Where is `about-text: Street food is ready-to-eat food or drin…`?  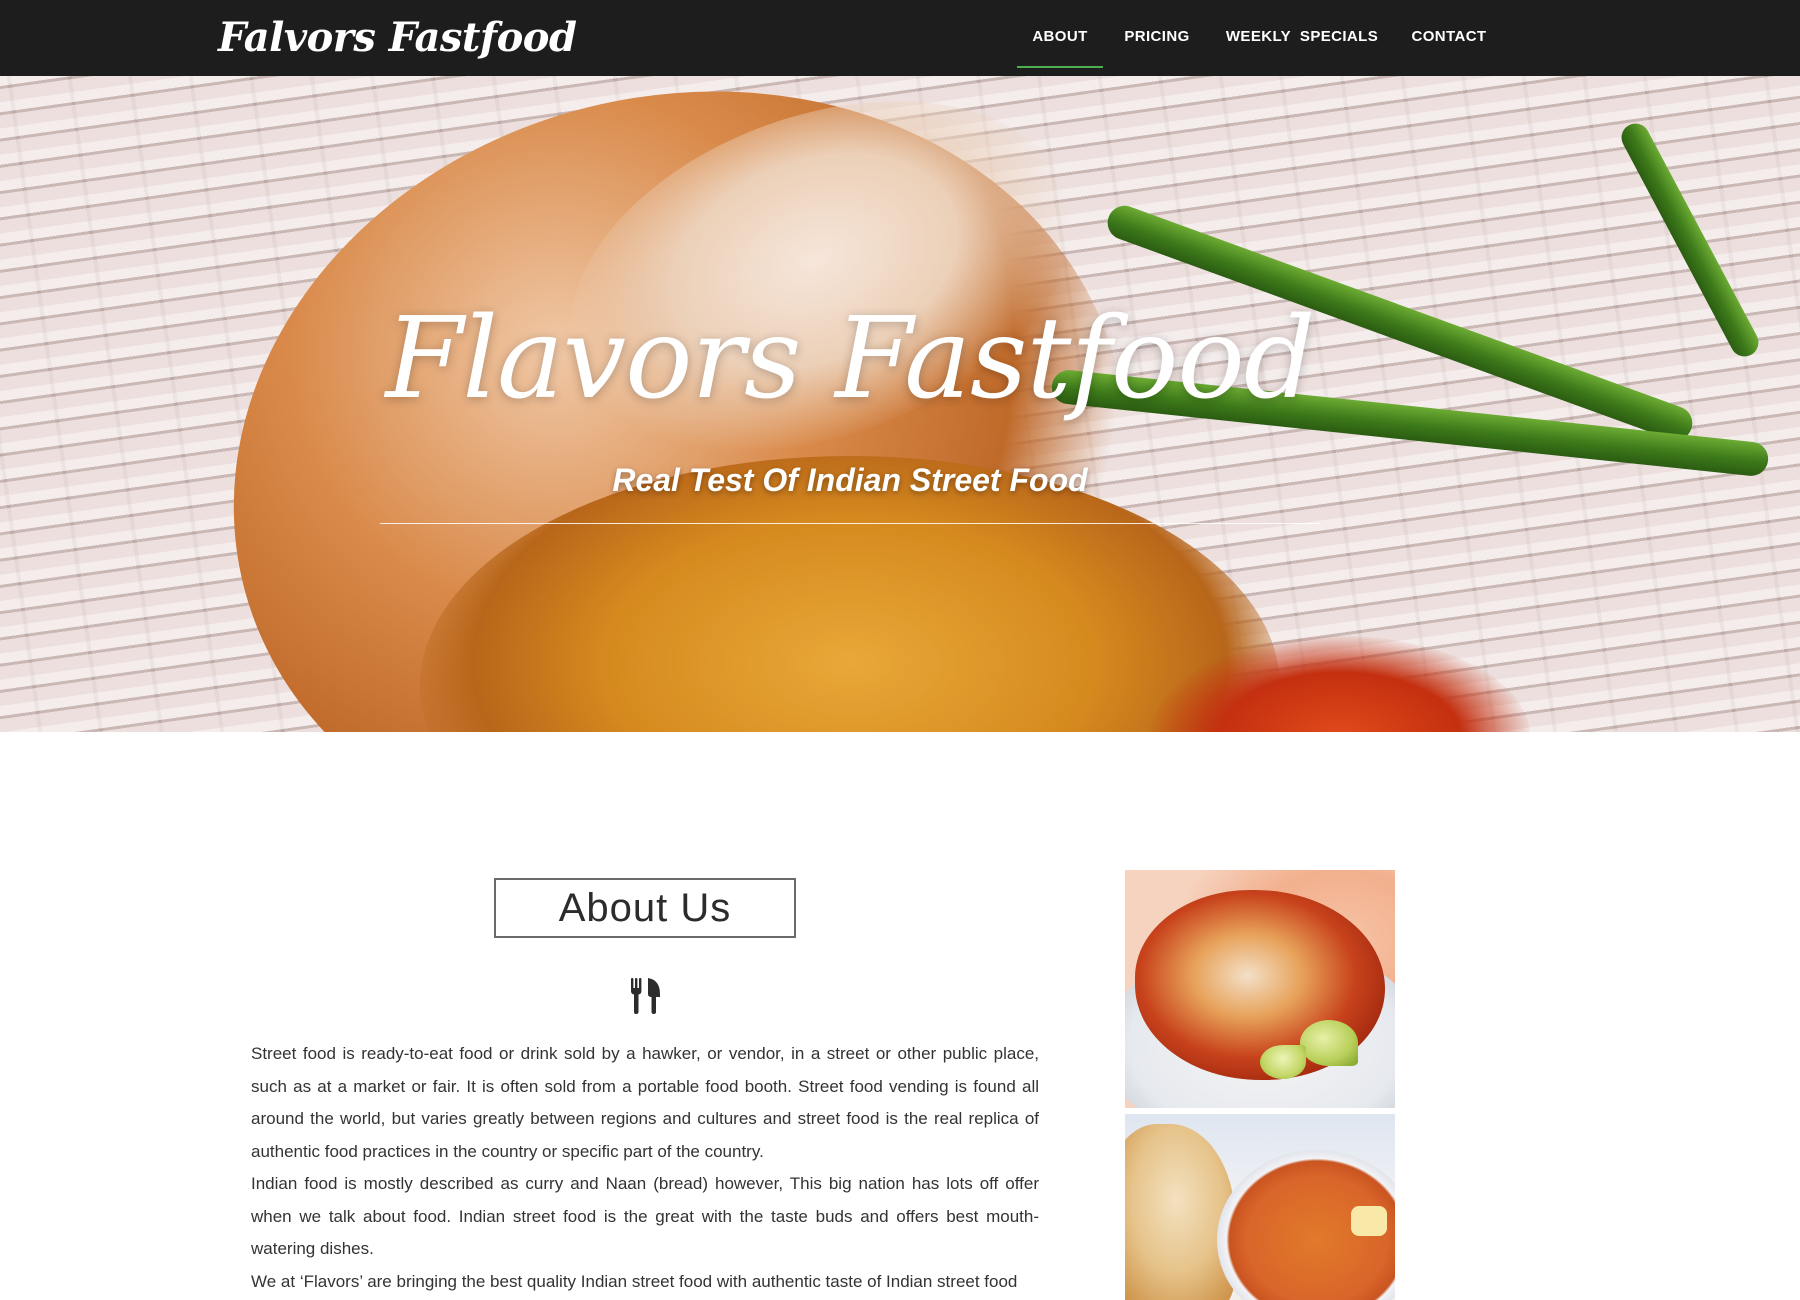
about-text: Street food is ready-to-eat food or drin… is located at coordinates (645, 1168).